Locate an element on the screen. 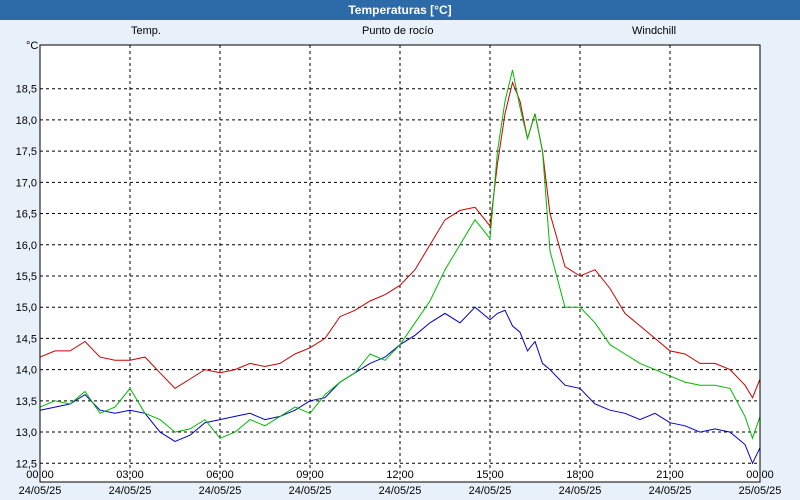  y-tick-label: 18,0 is located at coordinates (26, 121).